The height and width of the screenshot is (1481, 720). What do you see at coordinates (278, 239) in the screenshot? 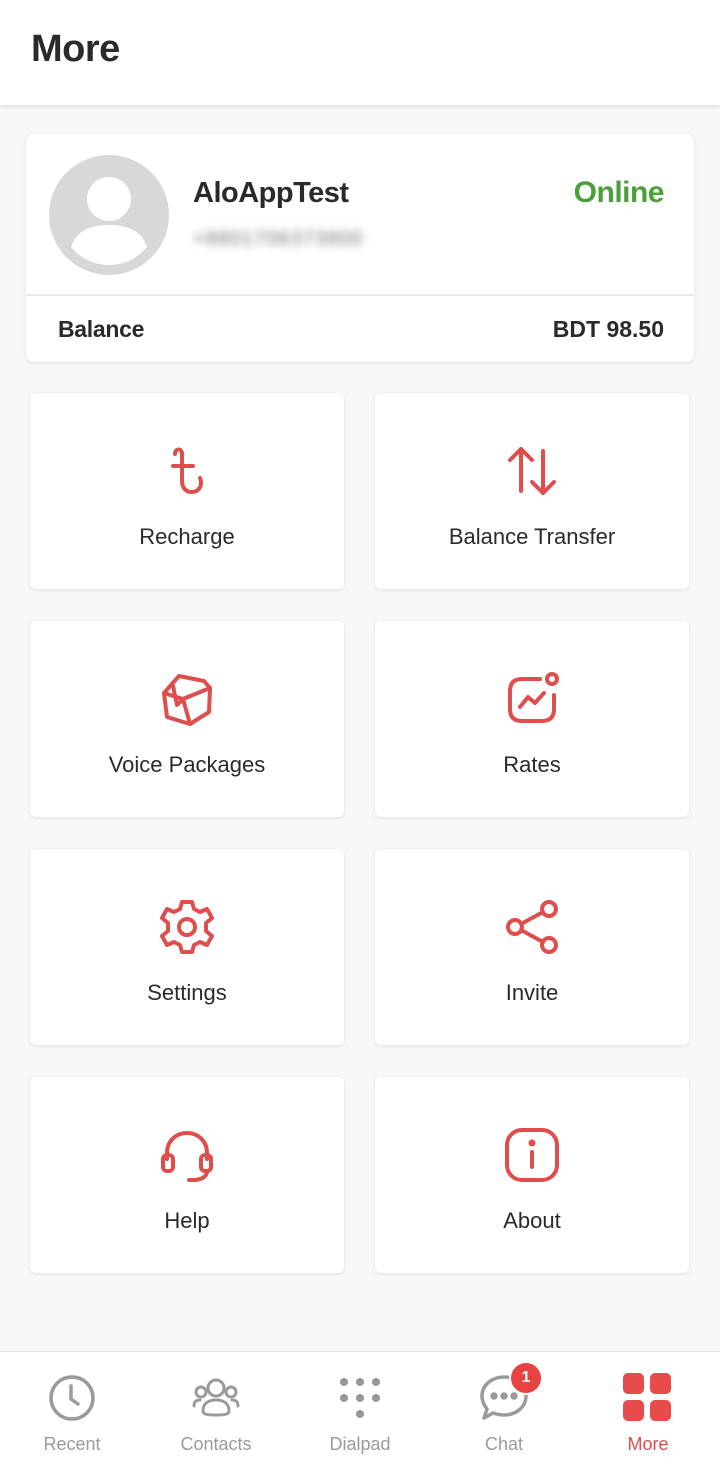
I see `user-phone: +8801706373800` at bounding box center [278, 239].